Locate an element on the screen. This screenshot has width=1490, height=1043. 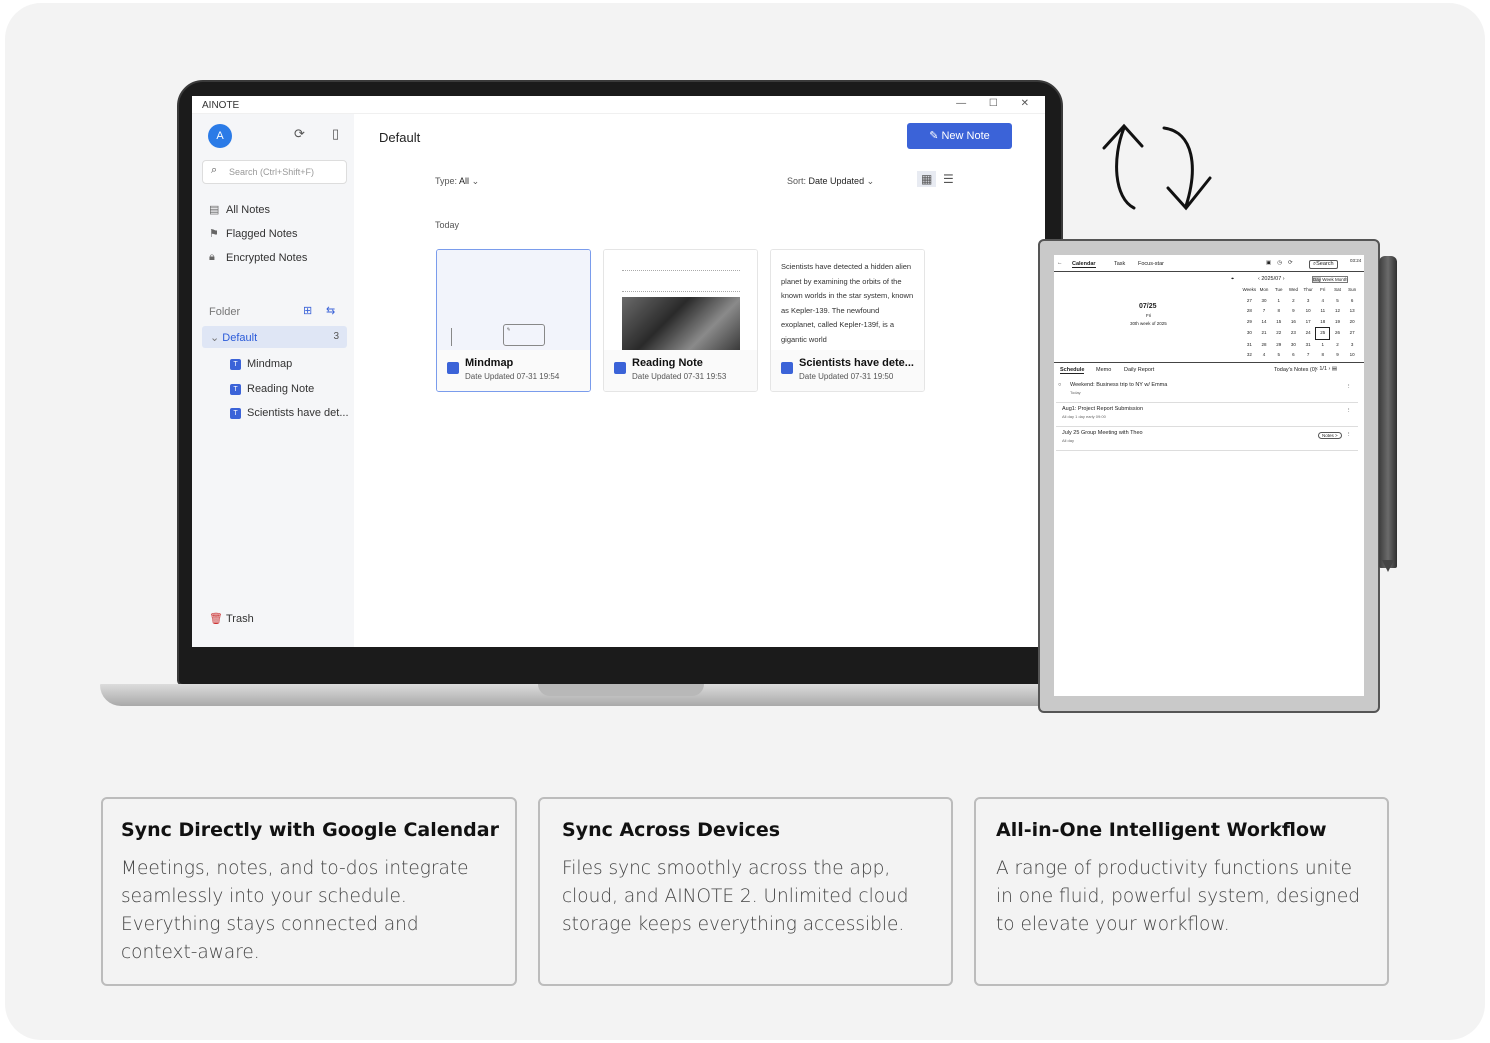
calendar-header: Weeks Mon Tue Wed Thur Fri Sat Sun is located at coordinates (1301, 290).